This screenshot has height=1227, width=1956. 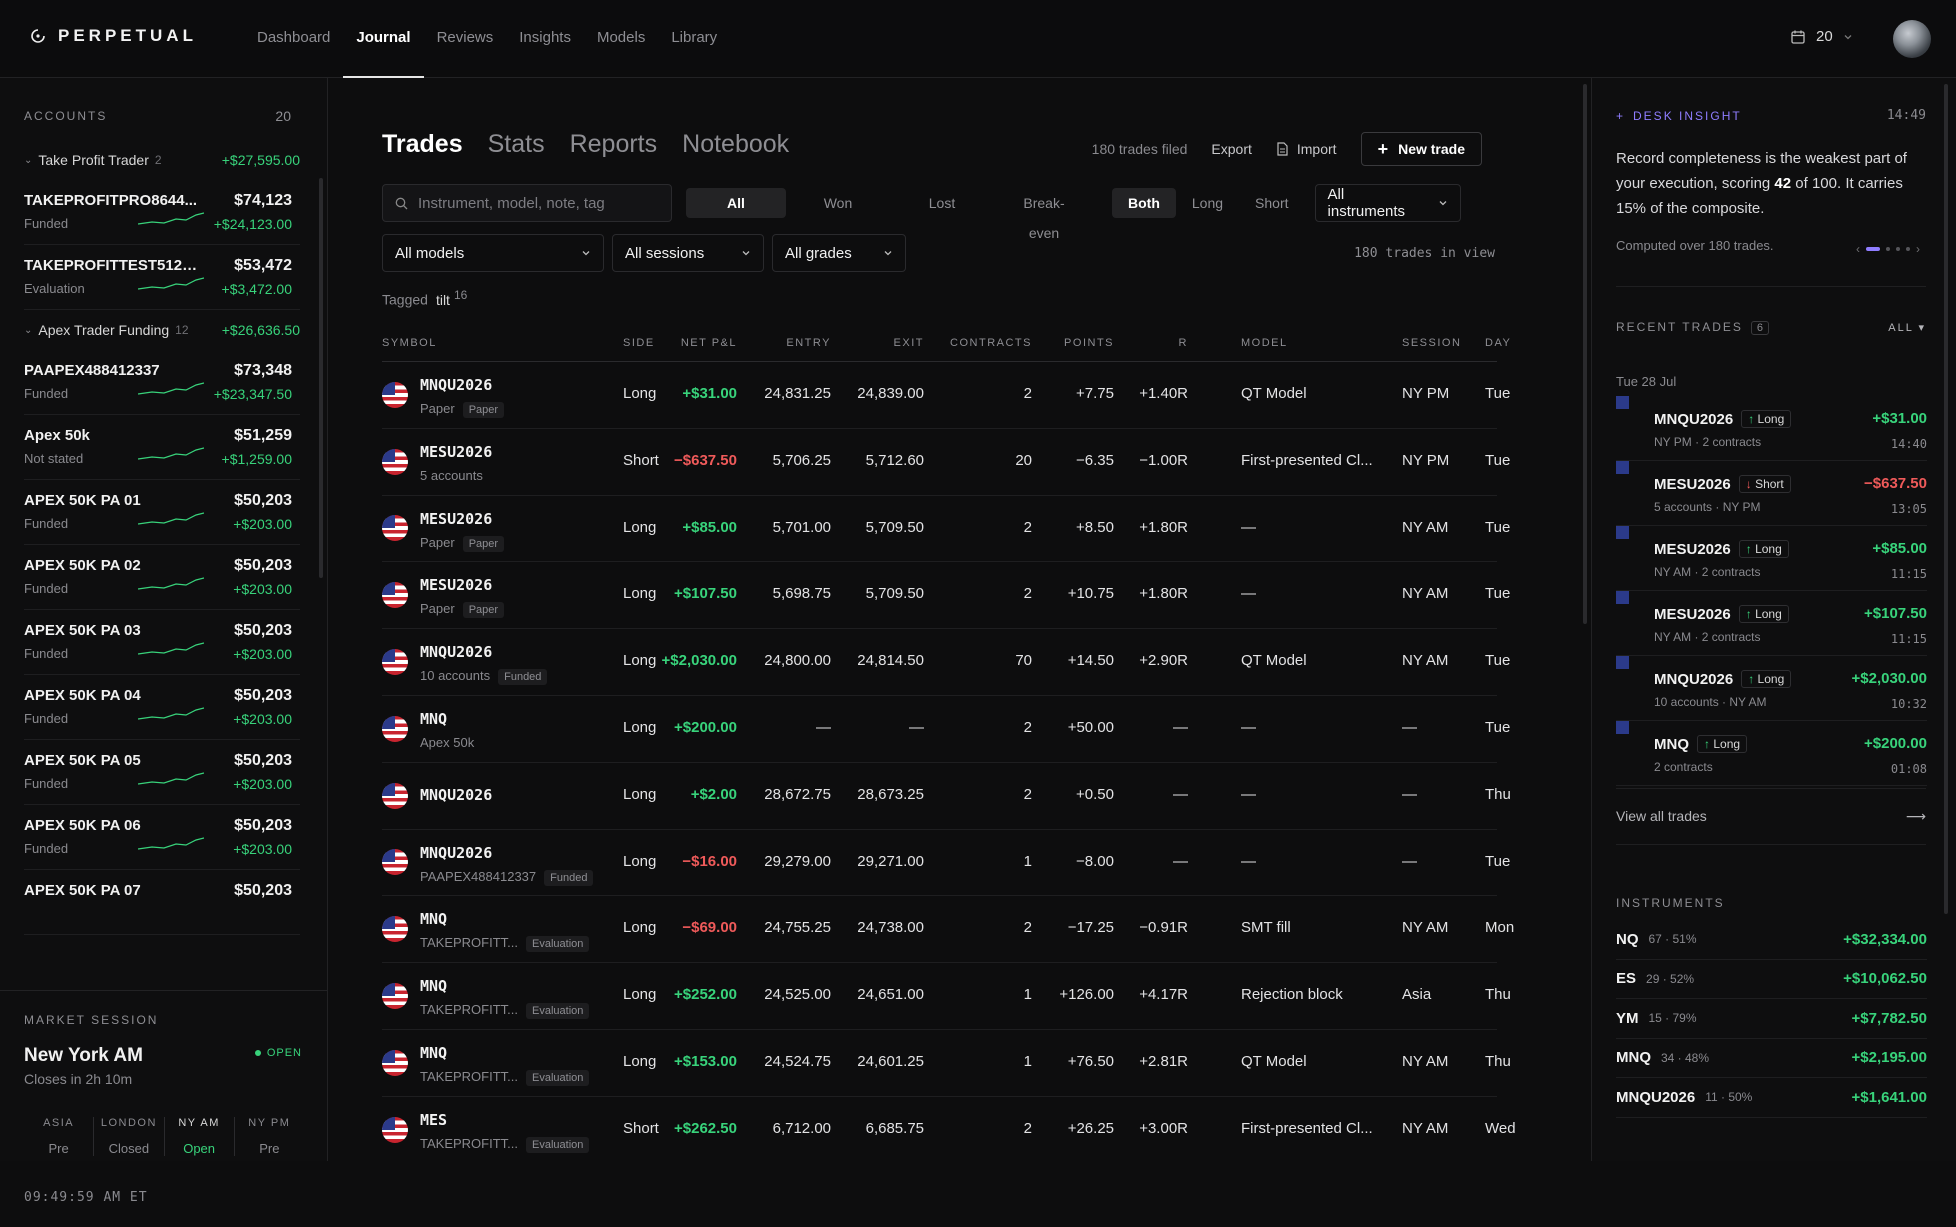 What do you see at coordinates (162, 330) in the screenshot?
I see `account-group: ⌄ Apex Trader Funding 12 +$26,636.50` at bounding box center [162, 330].